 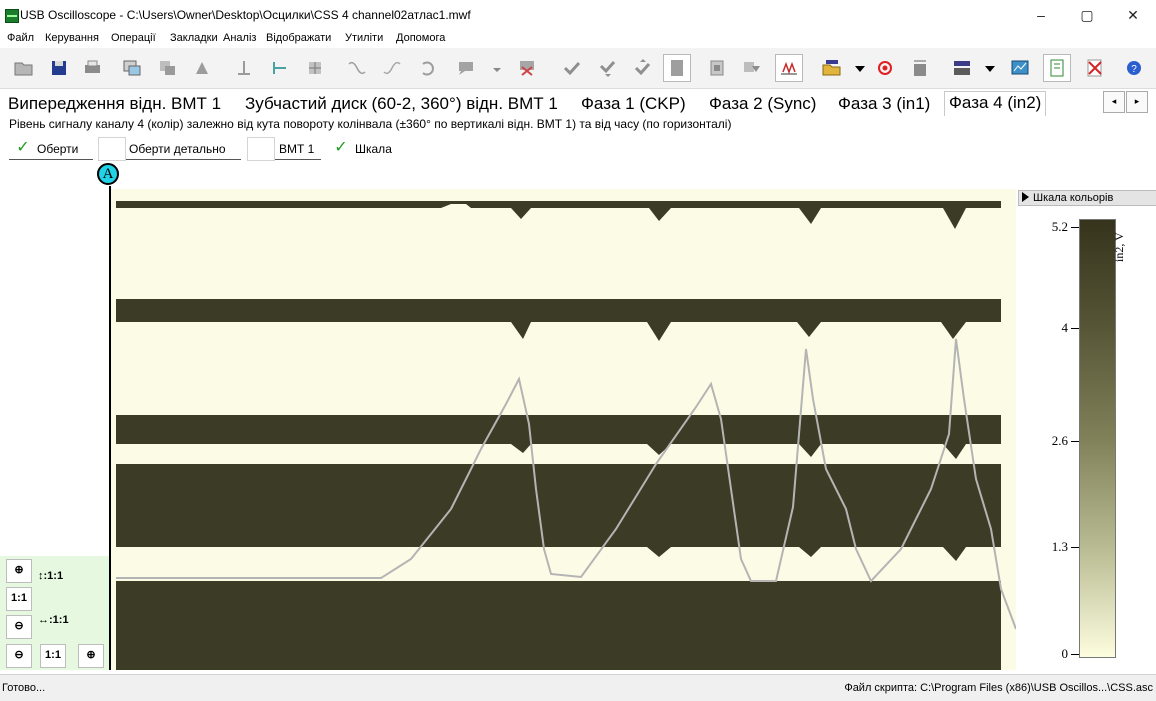 I want to click on horizontal-ratio: ↔:1:1, so click(x=53, y=620).